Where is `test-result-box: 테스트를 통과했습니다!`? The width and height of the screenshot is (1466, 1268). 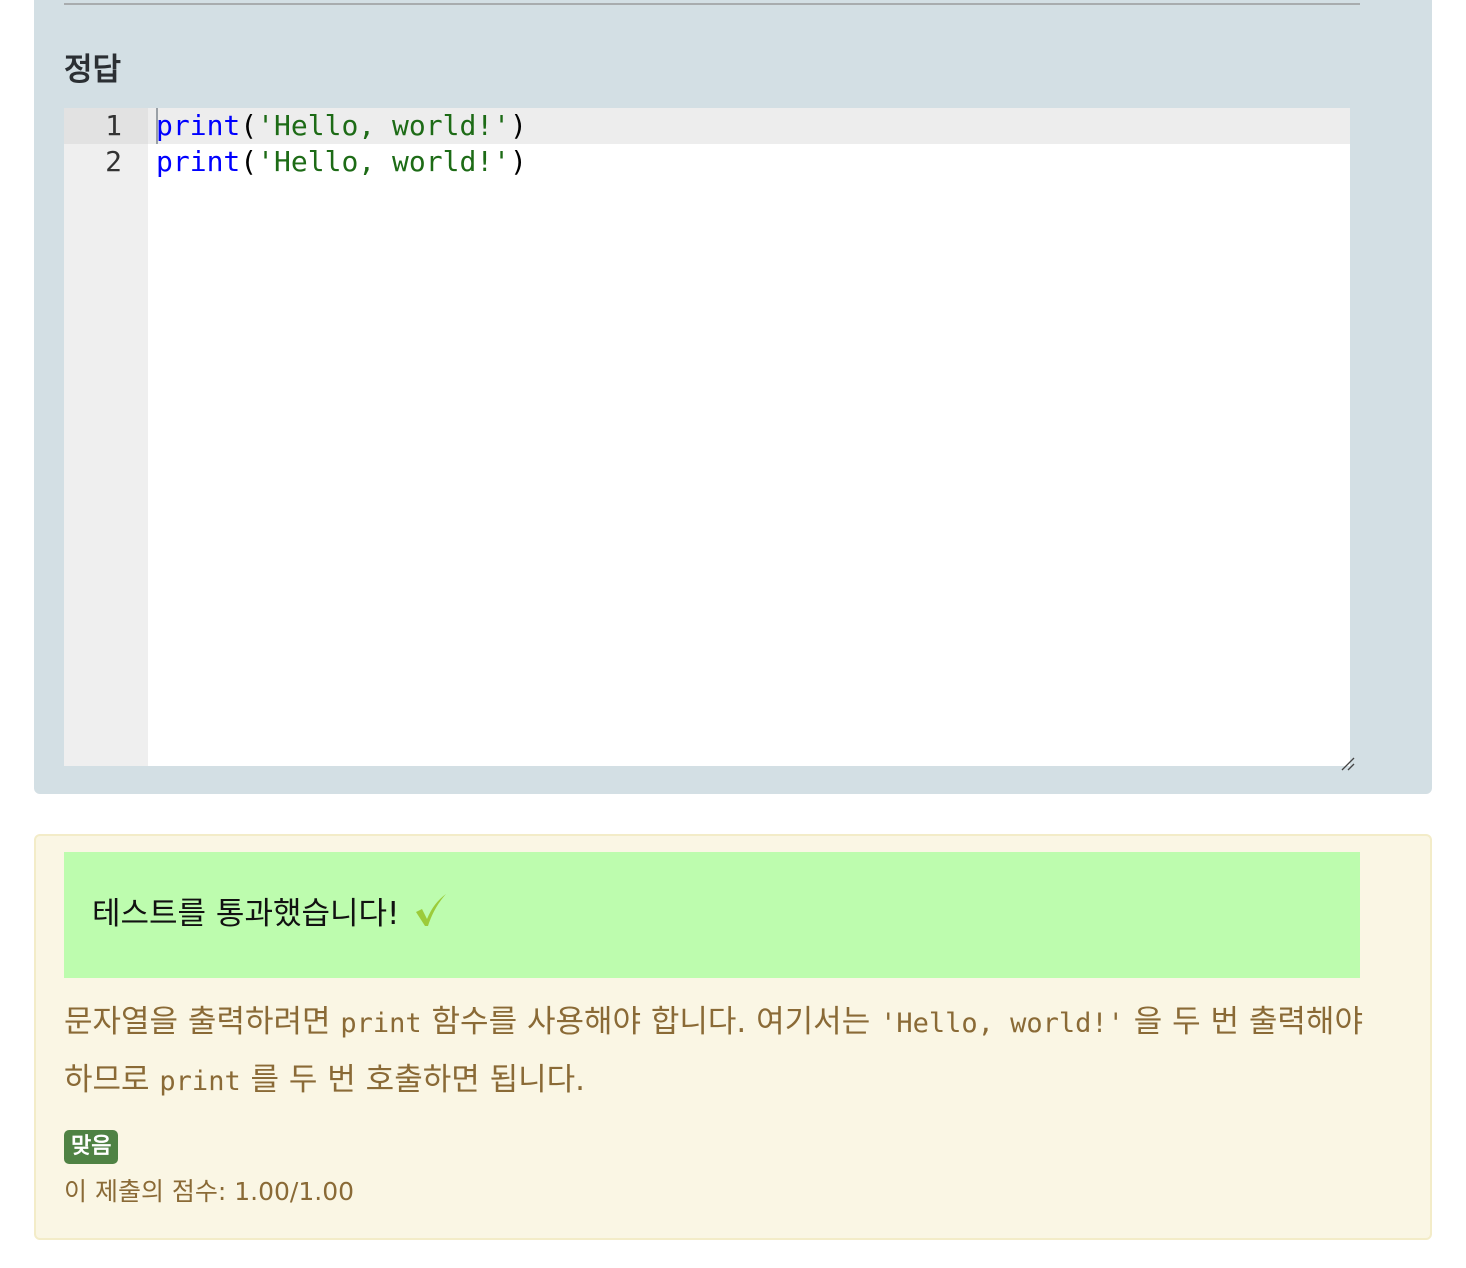 test-result-box: 테스트를 통과했습니다! is located at coordinates (712, 915).